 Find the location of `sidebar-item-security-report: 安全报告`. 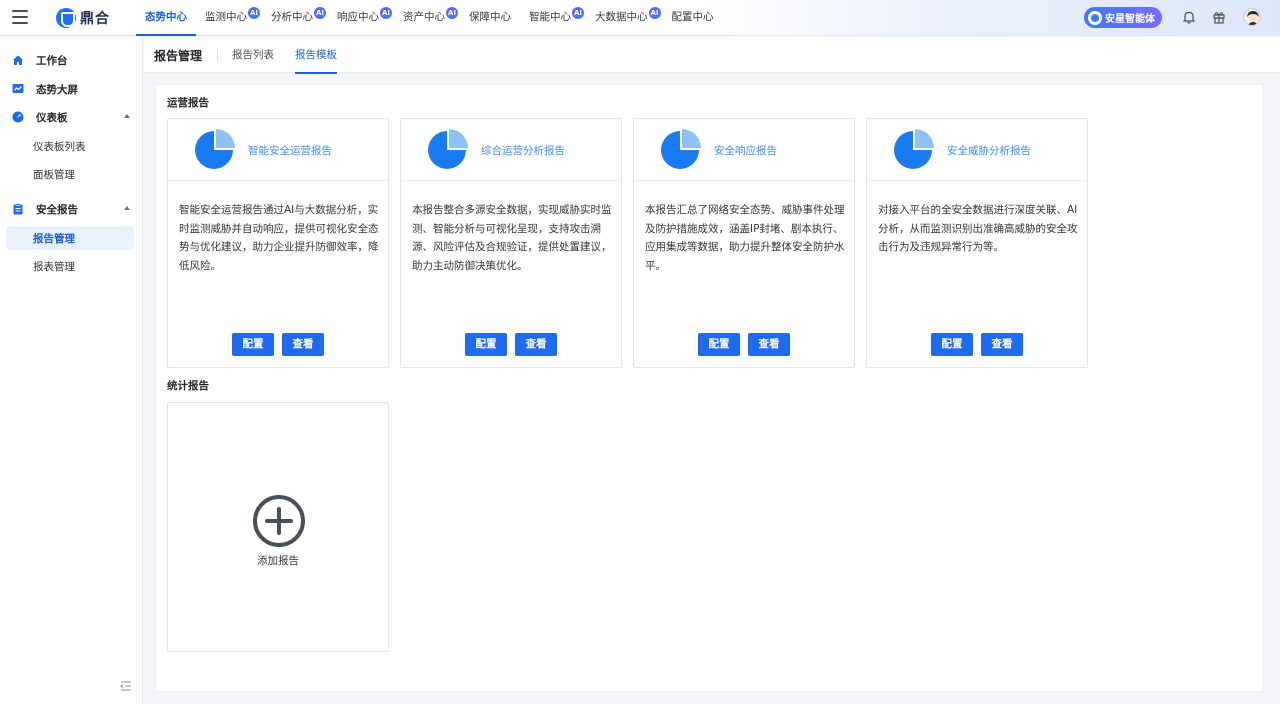

sidebar-item-security-report: 安全报告 is located at coordinates (70, 209).